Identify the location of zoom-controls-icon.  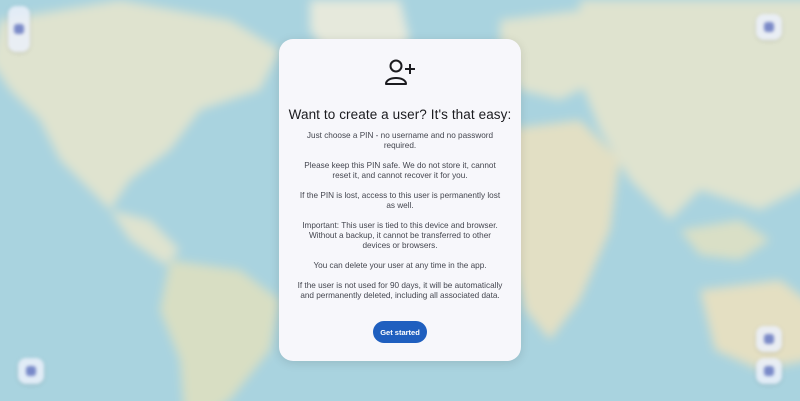
(19, 29).